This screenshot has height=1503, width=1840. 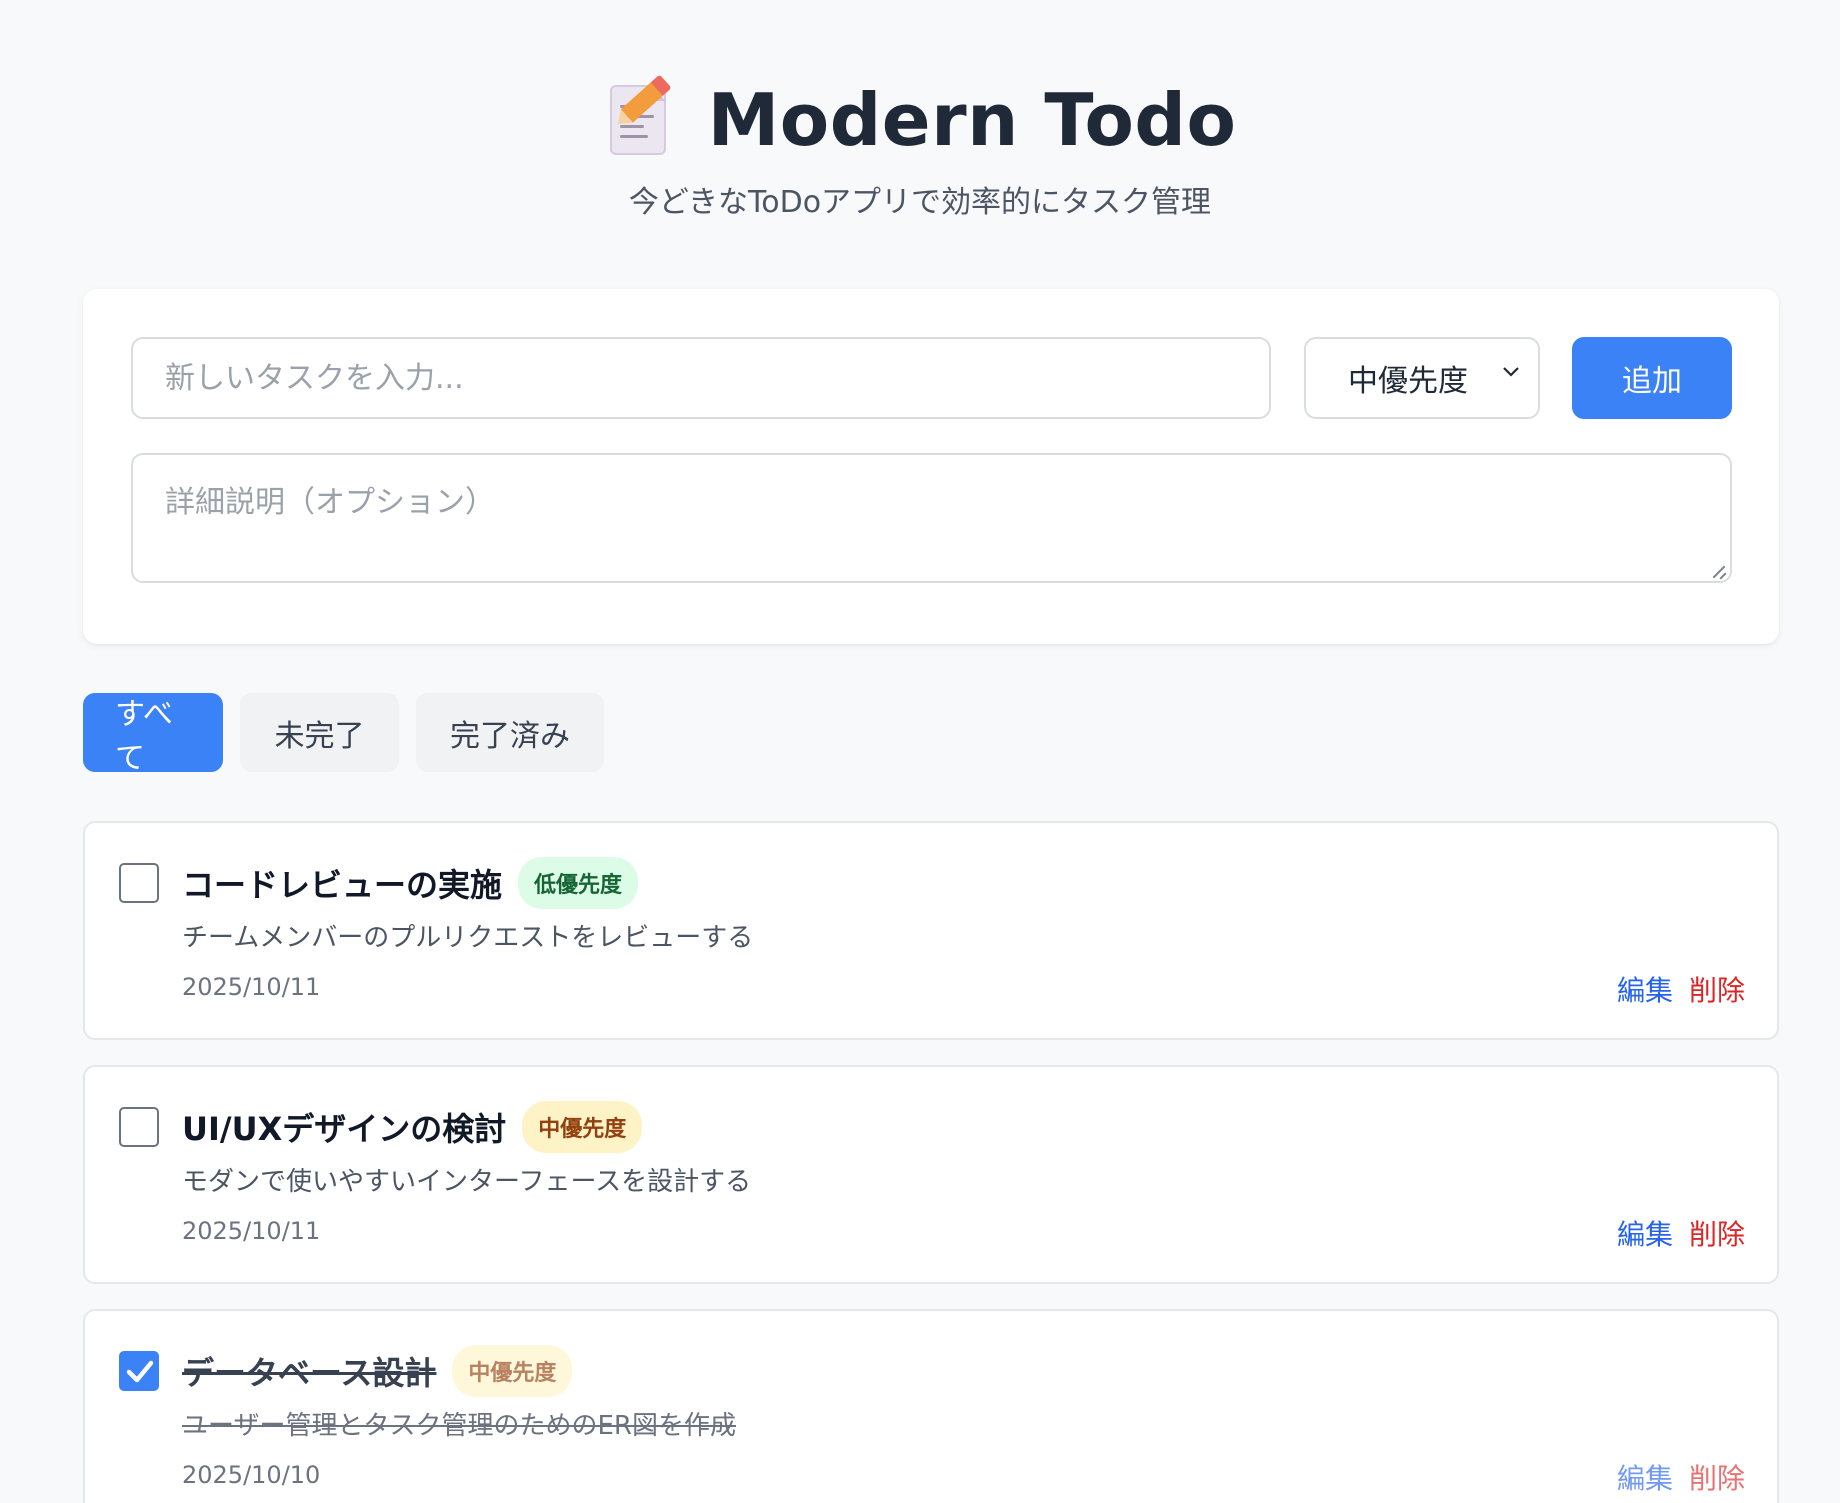 What do you see at coordinates (319, 732) in the screenshot?
I see `filter-active-button: 未完了` at bounding box center [319, 732].